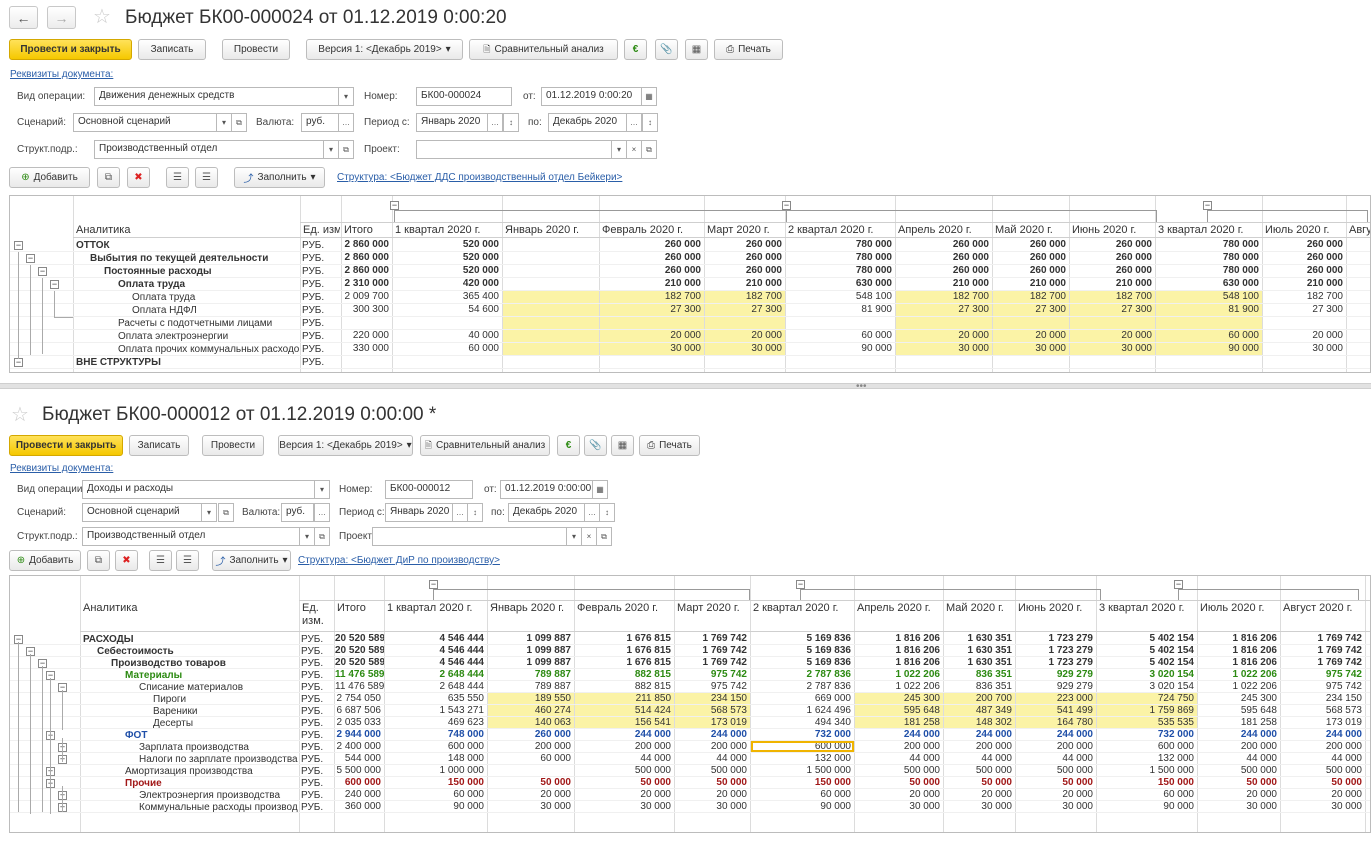  What do you see at coordinates (840, 271) in the screenshot?
I see `value-cell: 780 000` at bounding box center [840, 271].